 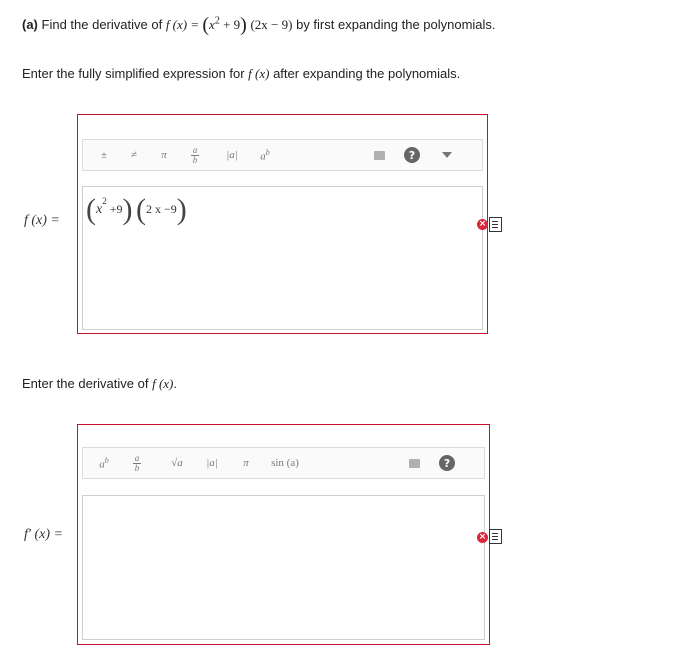 I want to click on question-part: (a), so click(x=30, y=24).